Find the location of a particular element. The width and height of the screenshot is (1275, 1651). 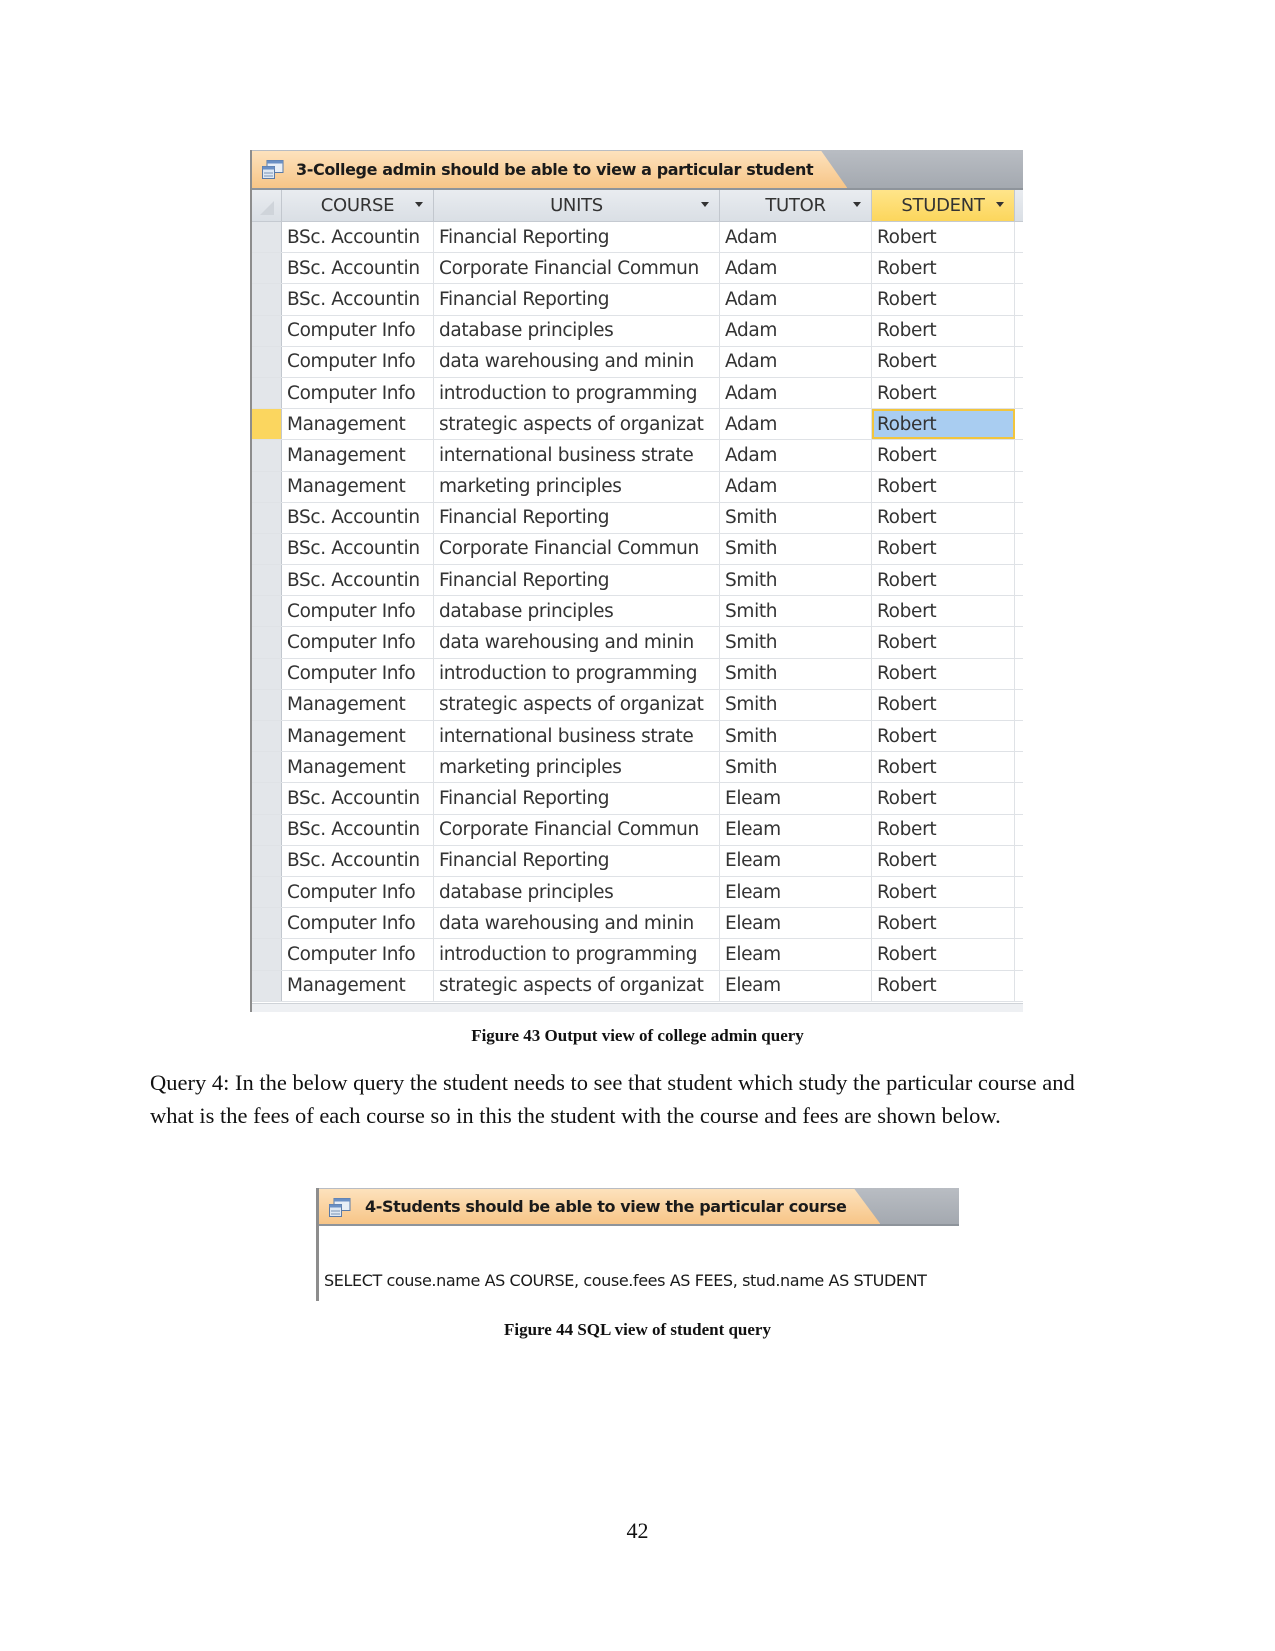

column-header-student: STUDENT is located at coordinates (943, 205).